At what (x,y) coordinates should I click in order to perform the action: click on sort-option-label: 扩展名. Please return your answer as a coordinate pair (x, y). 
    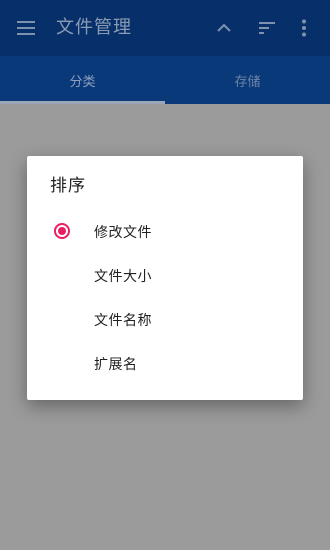
    Looking at the image, I should click on (116, 365).